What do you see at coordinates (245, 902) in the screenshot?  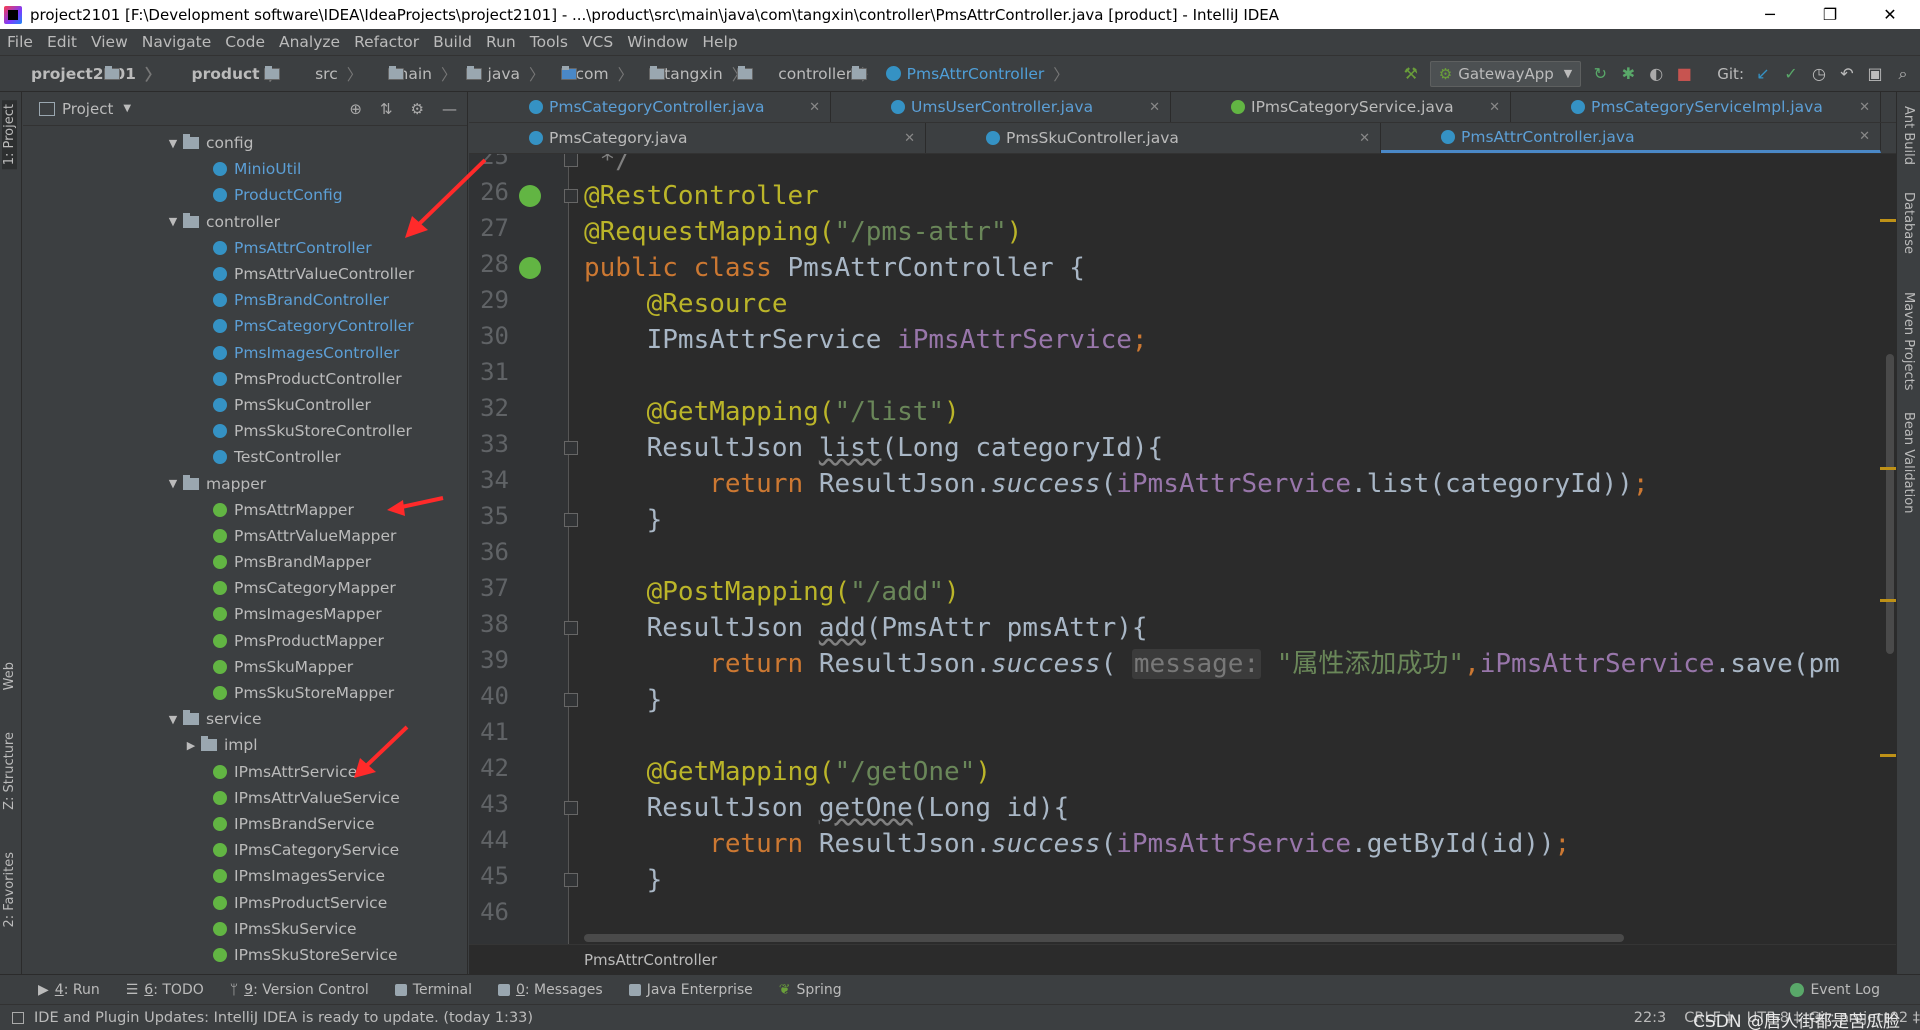 I see `tree-node: IPmsProductService` at bounding box center [245, 902].